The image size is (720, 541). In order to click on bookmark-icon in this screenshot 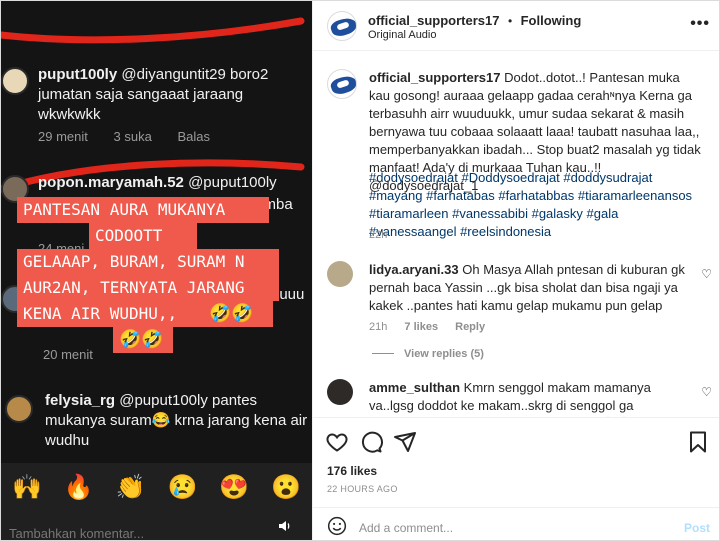, I will do `click(698, 442)`.